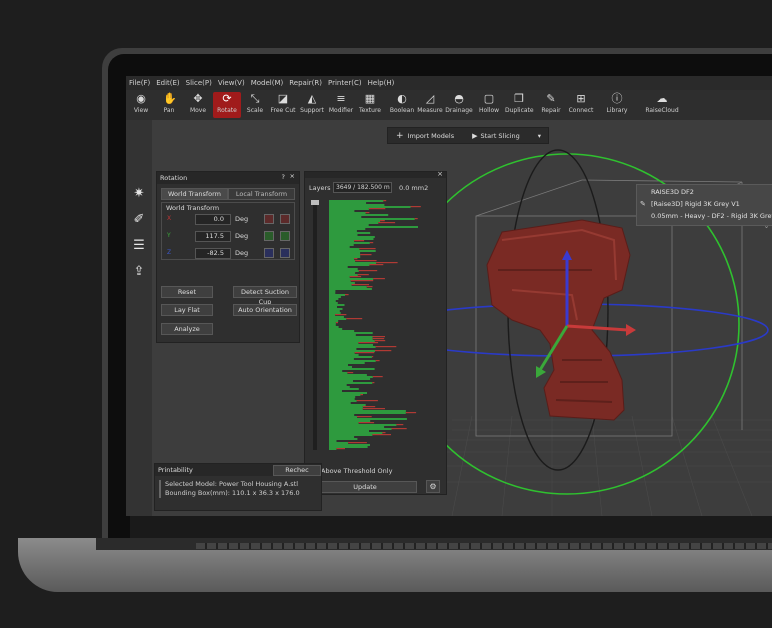 The image size is (772, 628). What do you see at coordinates (414, 188) in the screenshot?
I see `area-value: 0.0 mm2` at bounding box center [414, 188].